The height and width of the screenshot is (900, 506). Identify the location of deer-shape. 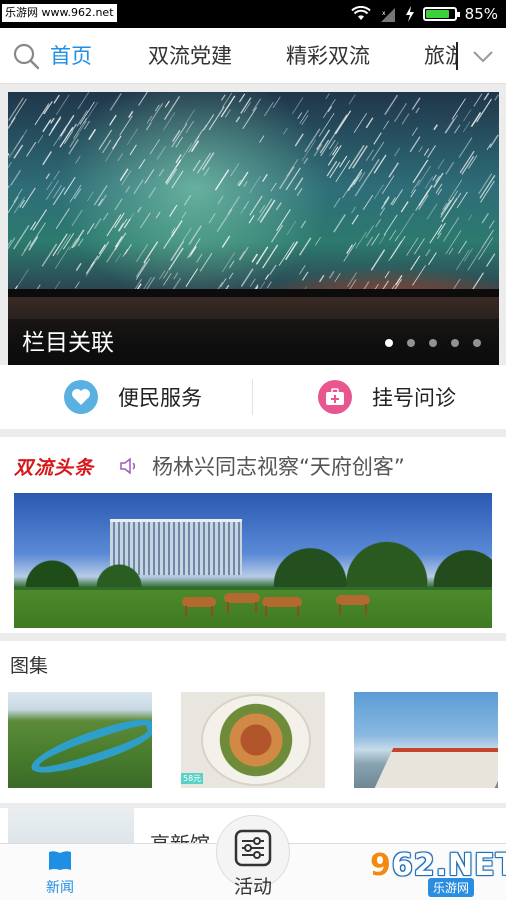
(199, 607).